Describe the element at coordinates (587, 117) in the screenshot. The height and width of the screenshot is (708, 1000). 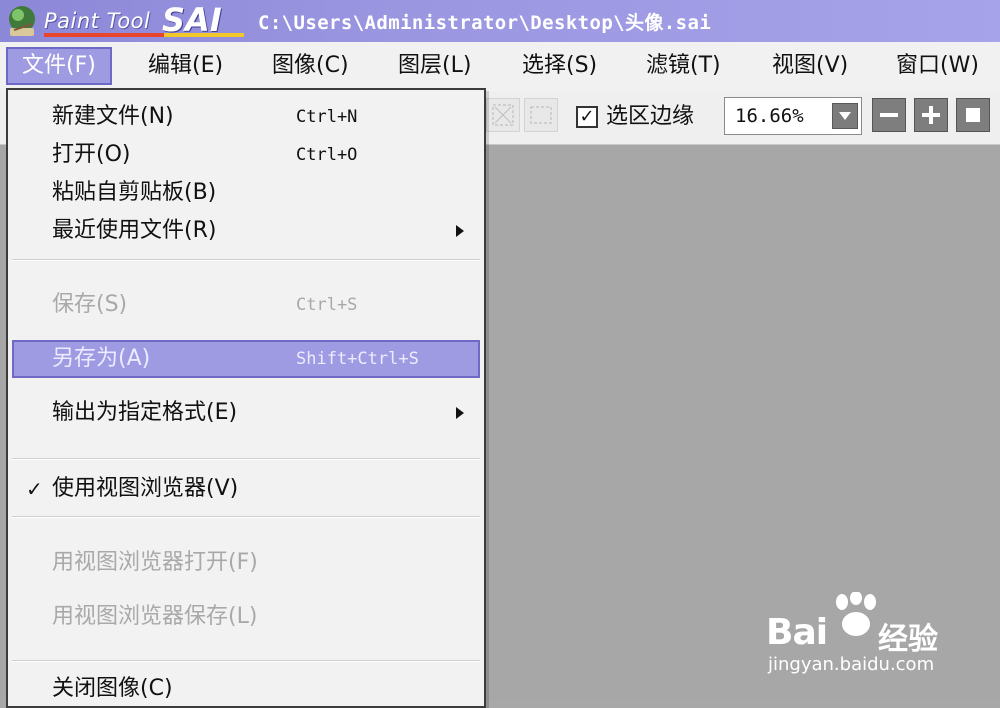
I see `selection-edge-checkbox: ✓` at that location.